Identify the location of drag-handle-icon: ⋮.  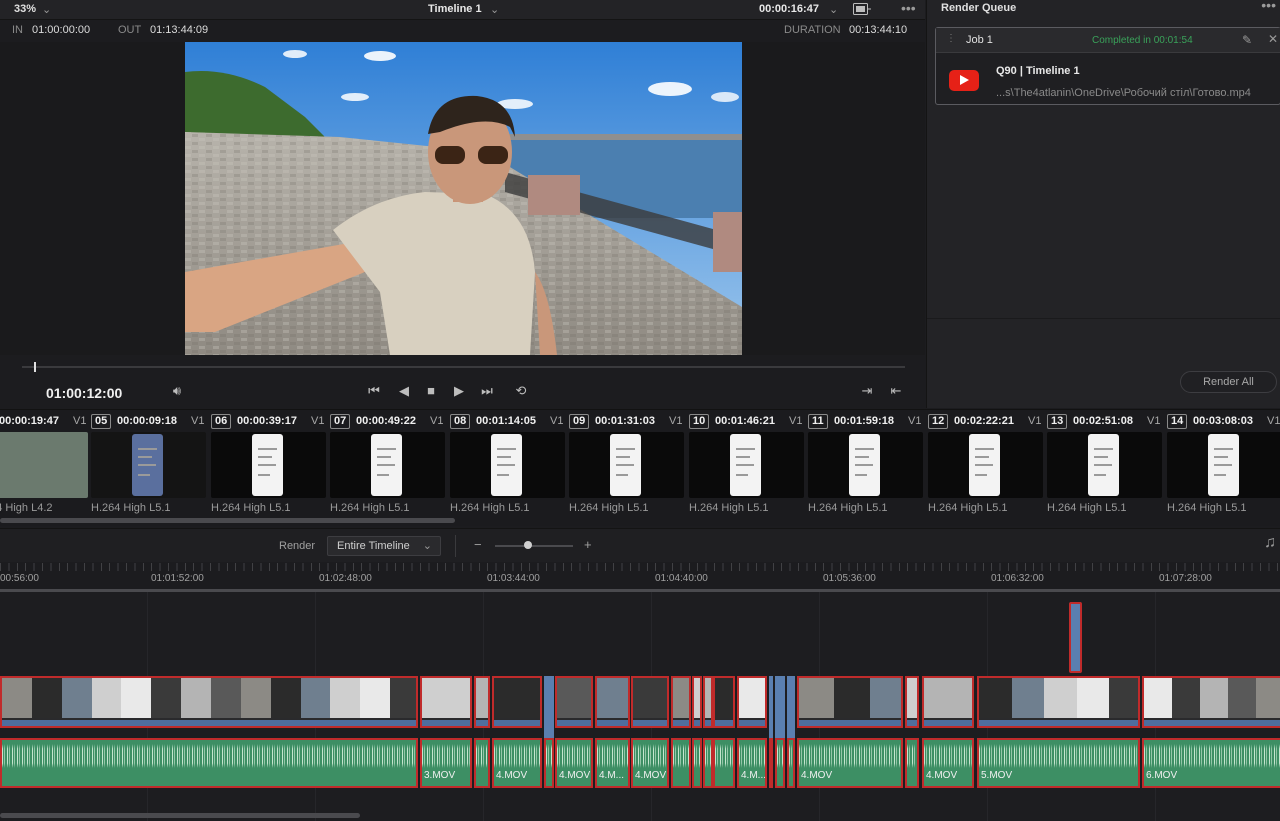
(951, 38).